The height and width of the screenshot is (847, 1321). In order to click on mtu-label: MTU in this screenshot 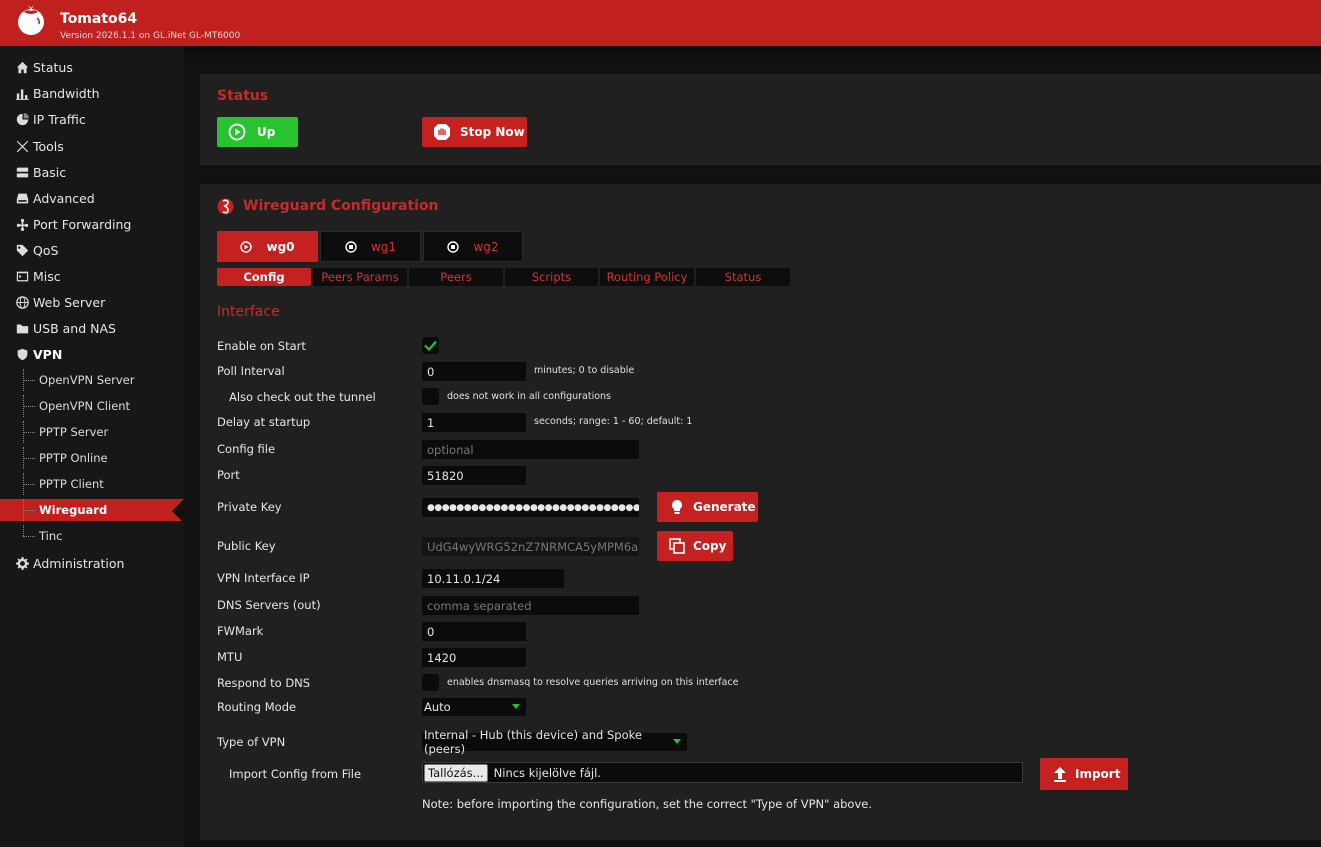, I will do `click(230, 657)`.